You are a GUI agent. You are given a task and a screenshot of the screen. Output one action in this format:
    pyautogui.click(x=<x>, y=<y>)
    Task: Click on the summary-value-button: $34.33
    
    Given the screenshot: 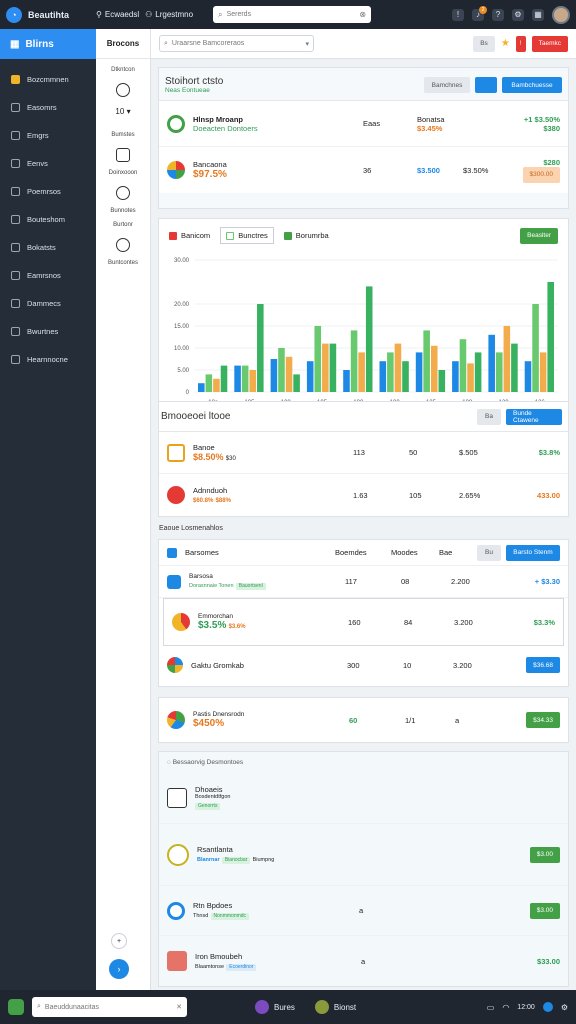 What is the action you would take?
    pyautogui.click(x=543, y=720)
    